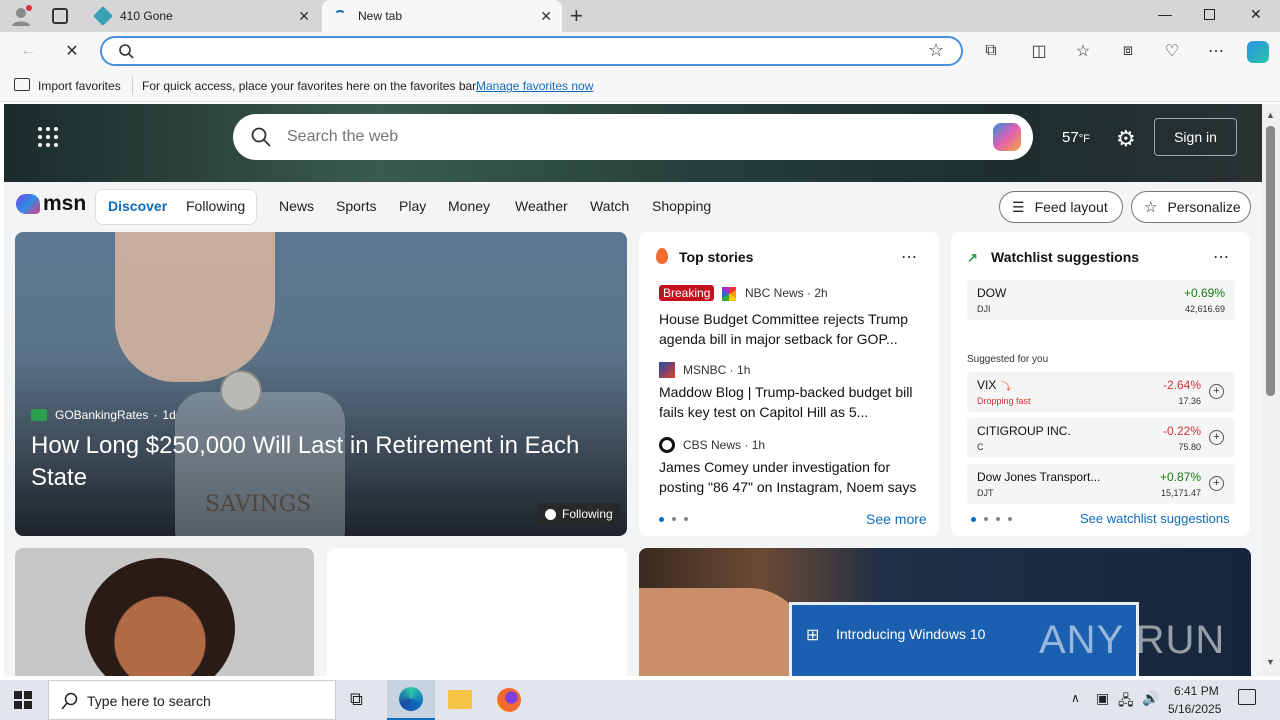  I want to click on hero-source: GOBankingRates · 1d, so click(103, 415).